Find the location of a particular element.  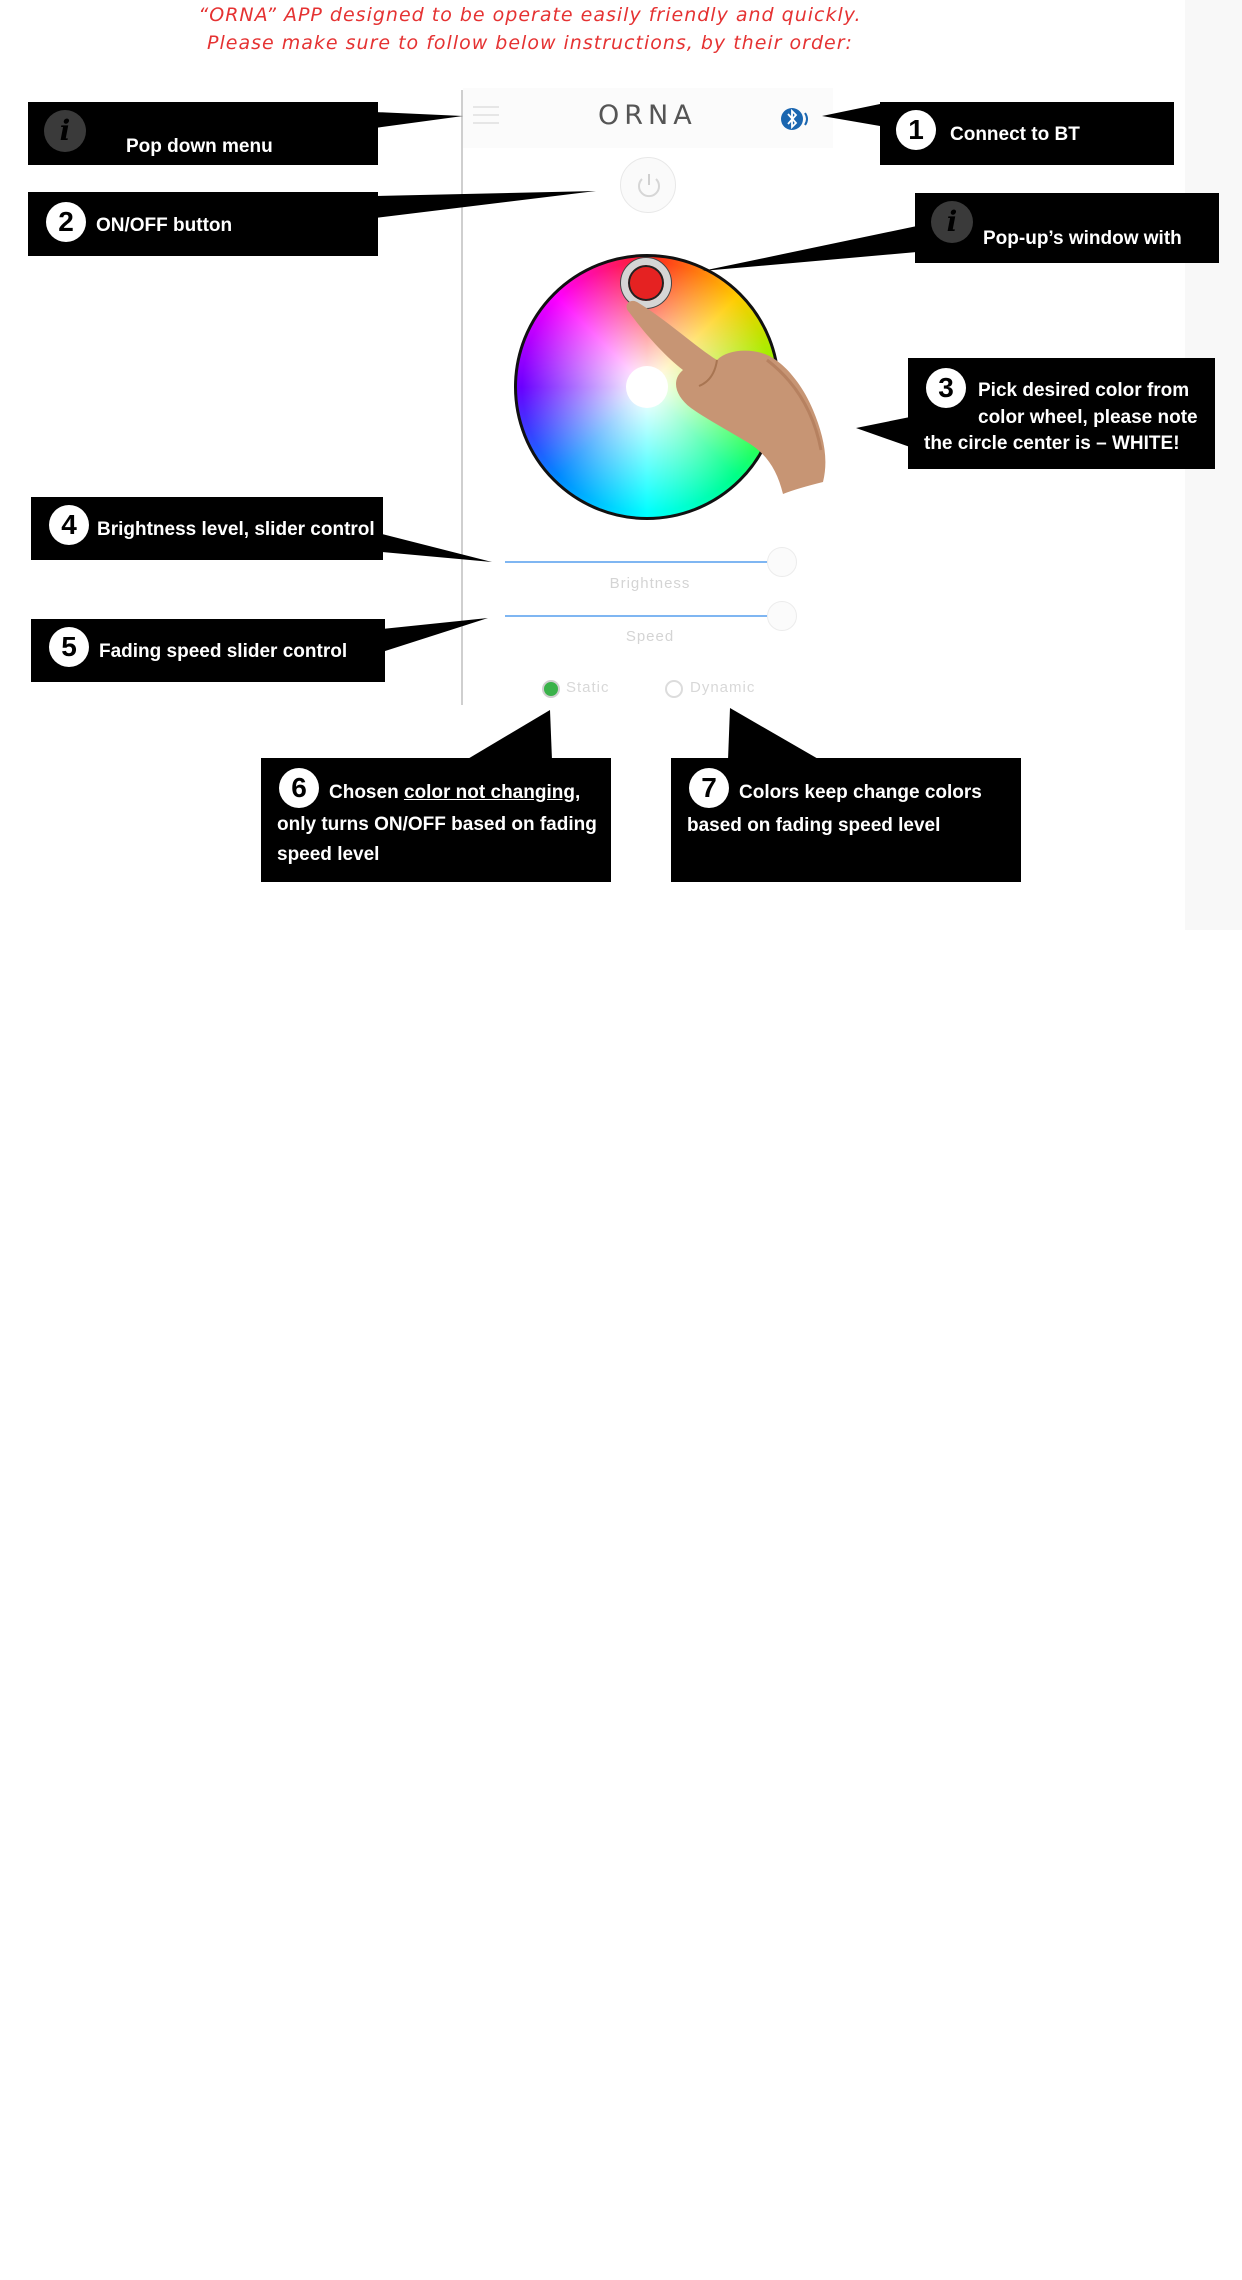

step-number-4: 4 is located at coordinates (69, 525).